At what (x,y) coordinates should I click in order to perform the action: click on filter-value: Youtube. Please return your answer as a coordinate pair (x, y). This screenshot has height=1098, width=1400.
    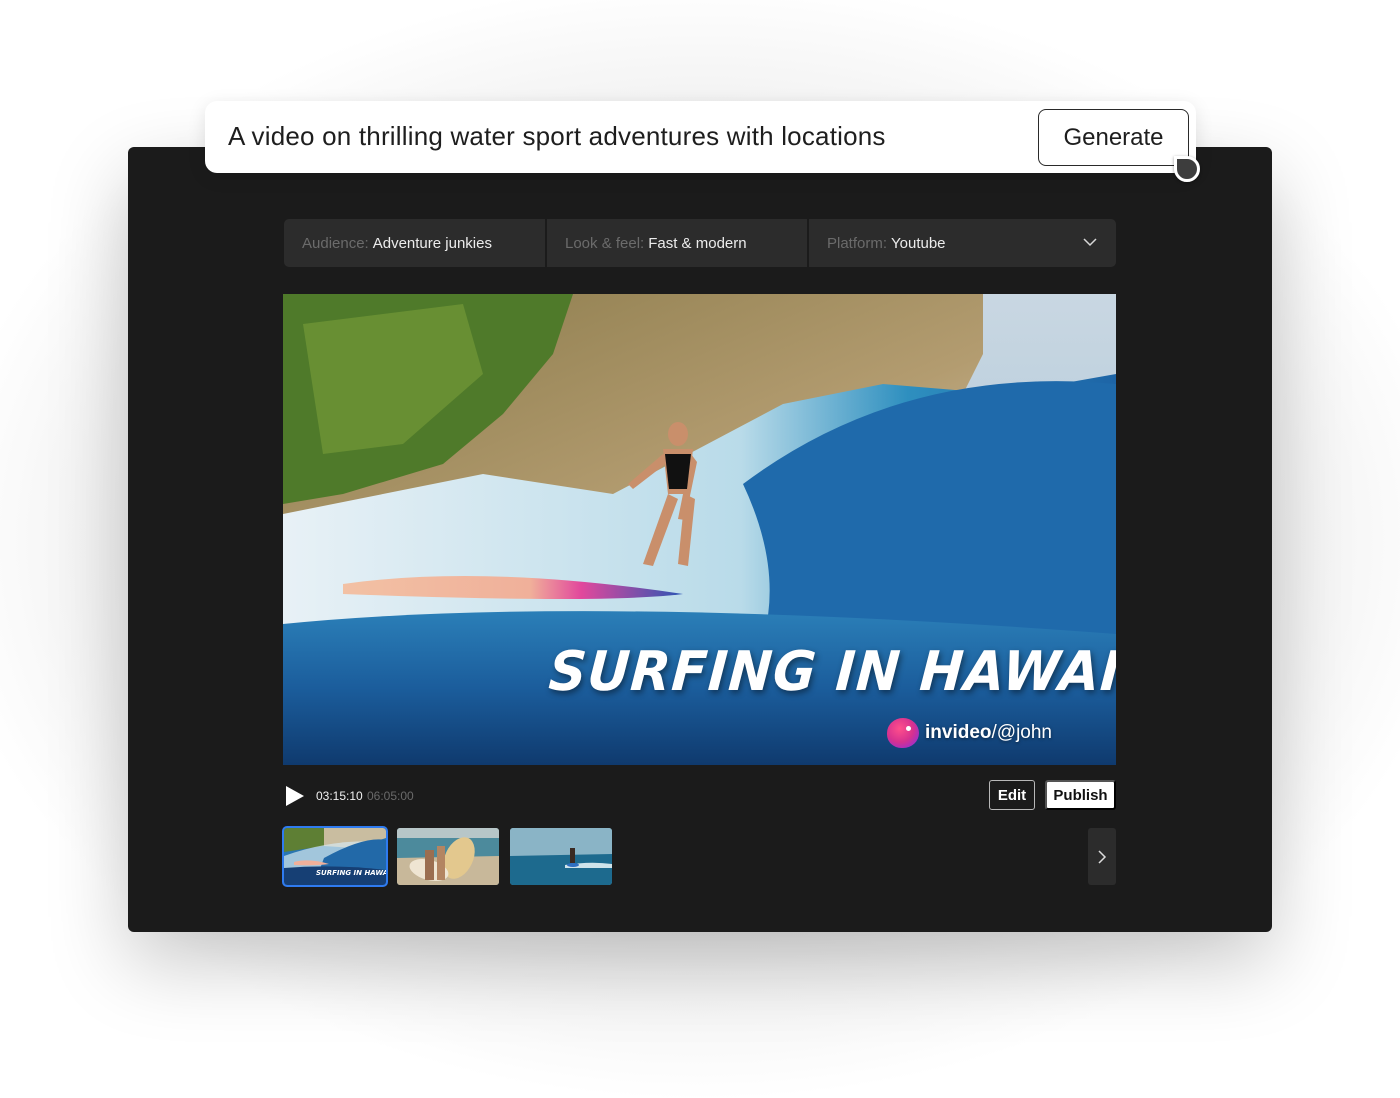
    Looking at the image, I should click on (918, 243).